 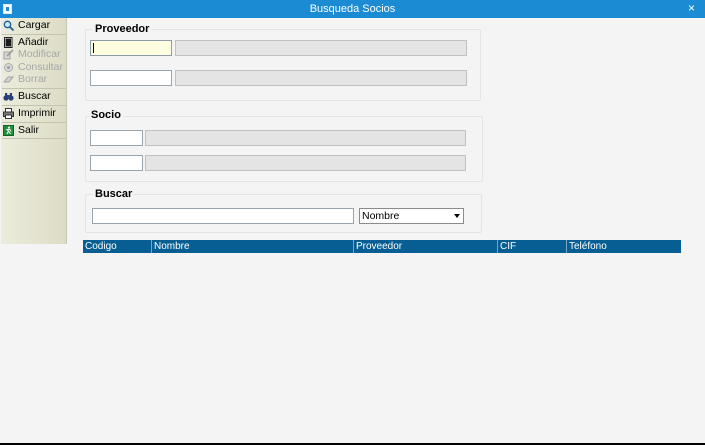 I want to click on socio-title: Socio, so click(x=106, y=115).